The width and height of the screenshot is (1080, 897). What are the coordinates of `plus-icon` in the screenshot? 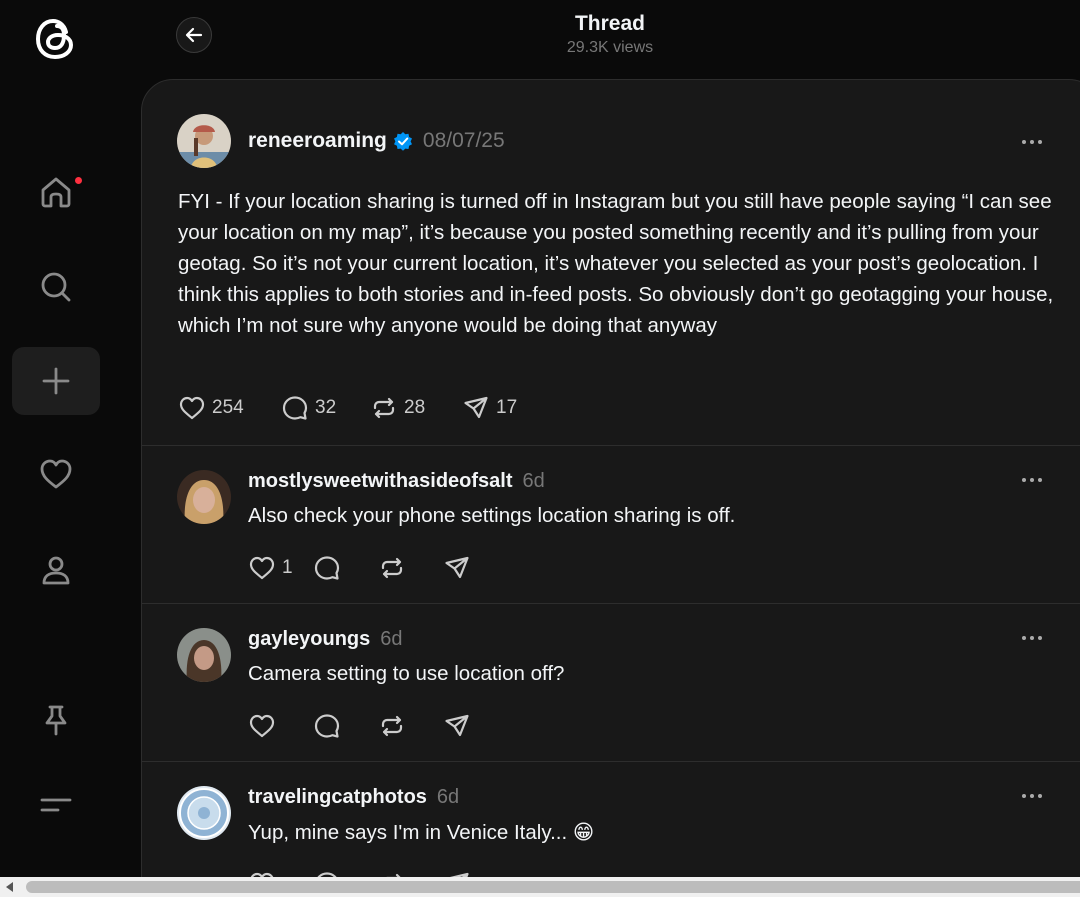 It's located at (56, 381).